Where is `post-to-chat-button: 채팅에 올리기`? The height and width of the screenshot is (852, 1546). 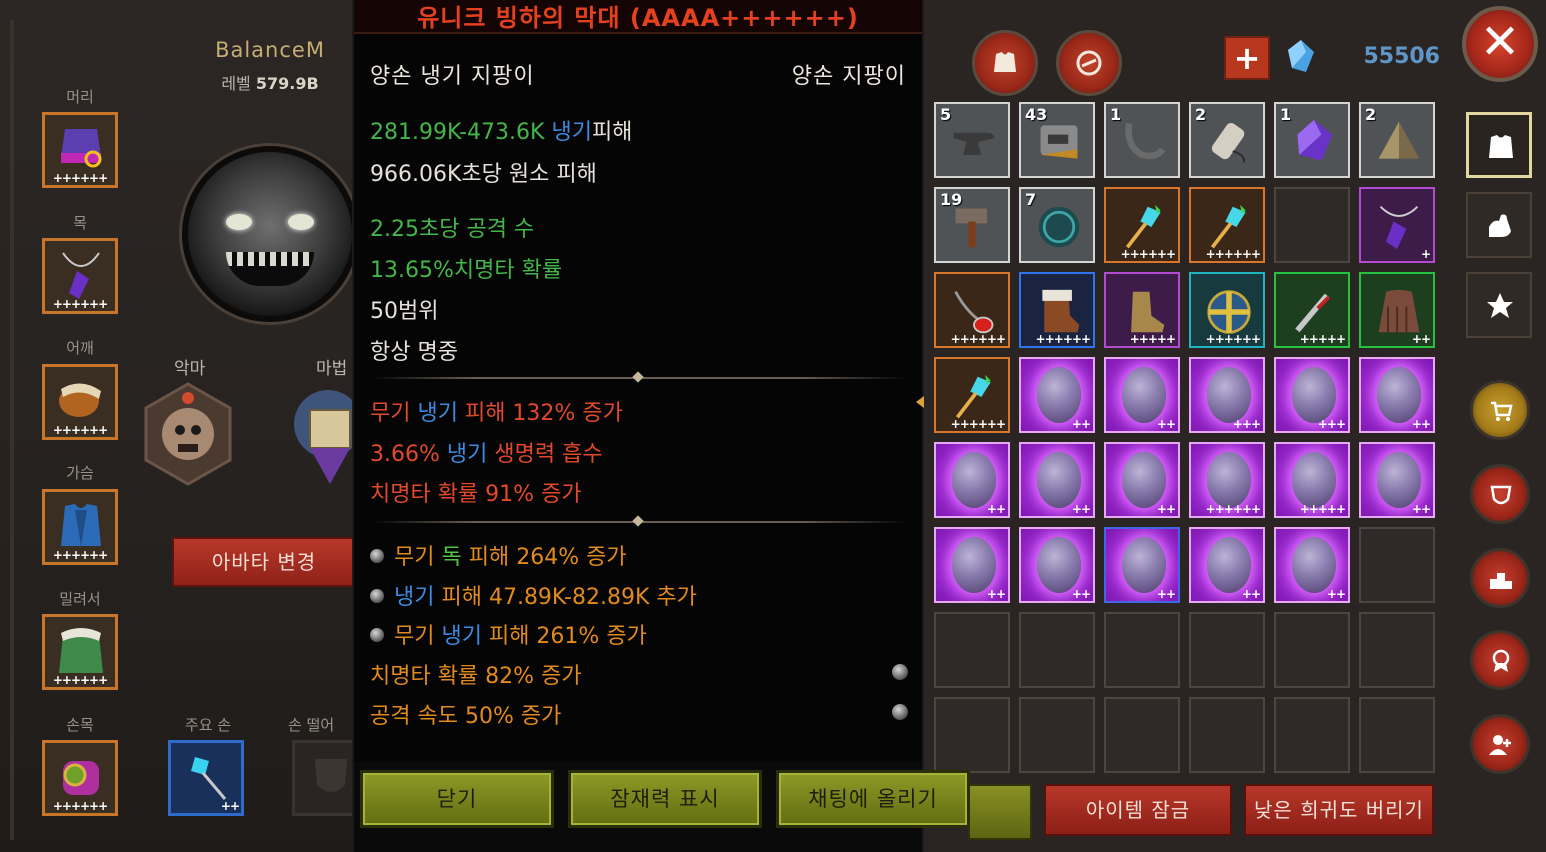
post-to-chat-button: 채팅에 올리기 is located at coordinates (873, 799).